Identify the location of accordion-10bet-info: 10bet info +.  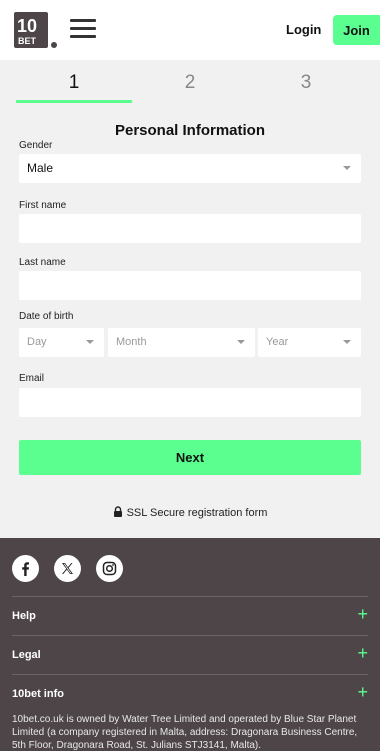
(190, 693).